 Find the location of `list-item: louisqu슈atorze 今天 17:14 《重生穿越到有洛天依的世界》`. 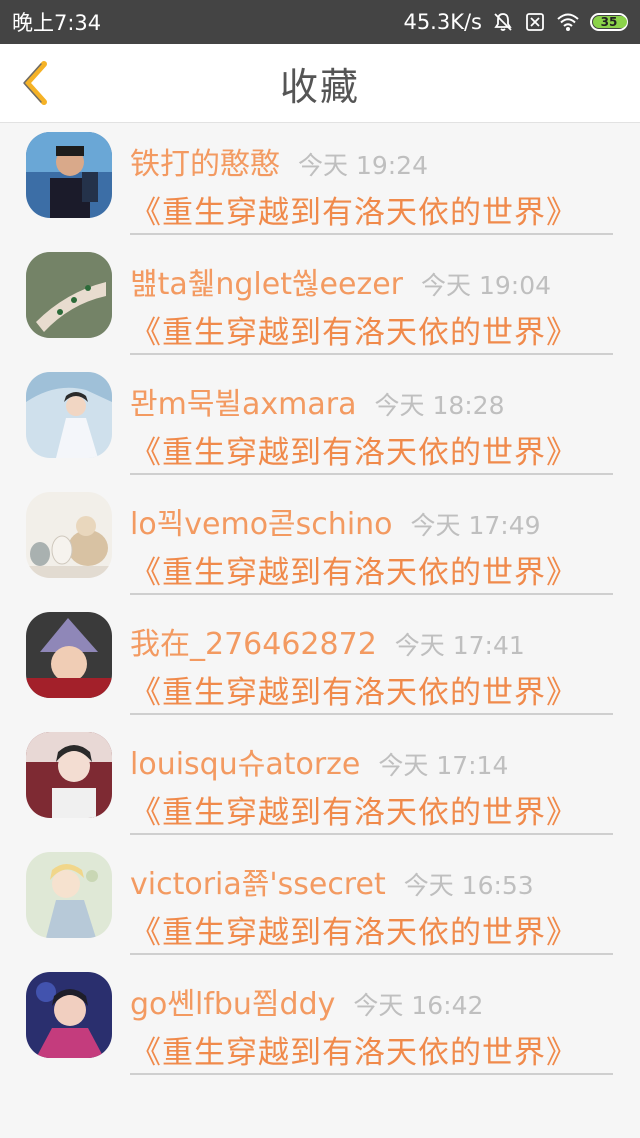

list-item: louisqu슈atorze 今天 17:14 《重生穿越到有洛天依的世界》 is located at coordinates (320, 783).